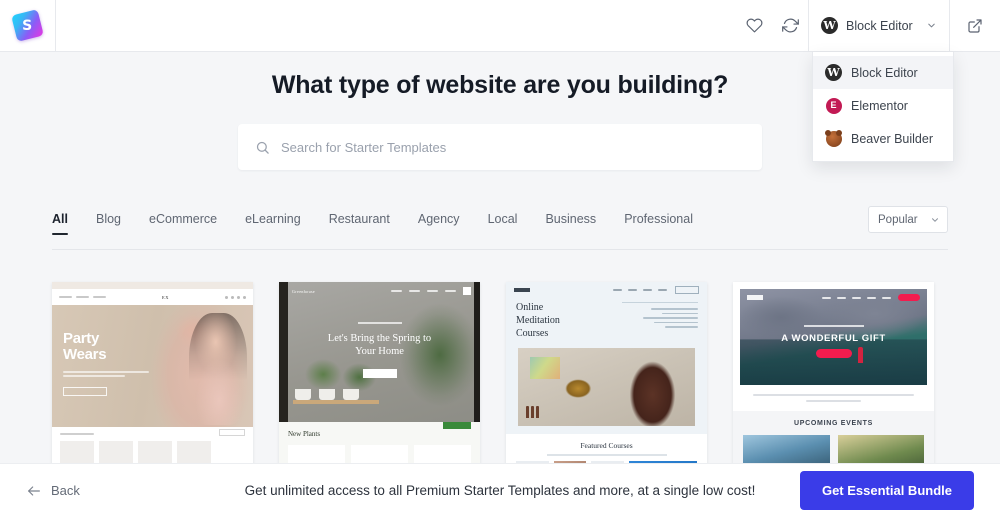 Image resolution: width=1000 pixels, height=517 pixels. I want to click on template-thumbnail: EX Party Wears, so click(152, 372).